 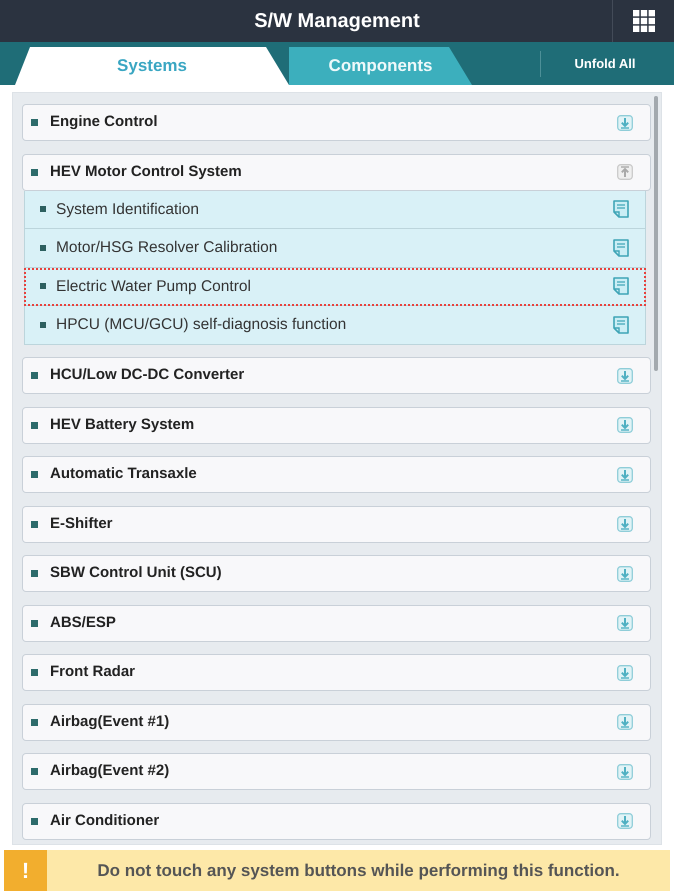 I want to click on header-title: S/W Management, so click(x=337, y=21).